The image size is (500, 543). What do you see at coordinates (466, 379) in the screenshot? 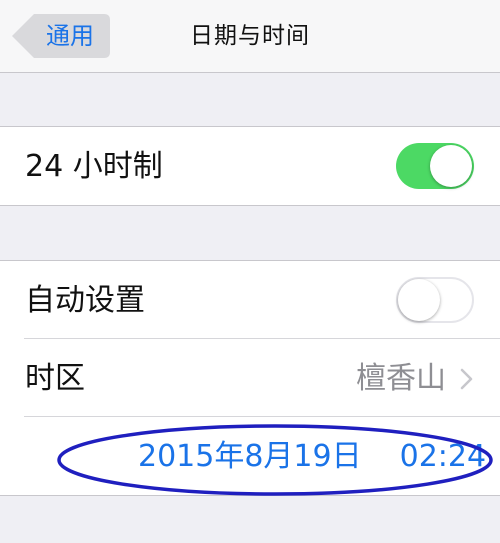
I see `chevron-right-icon` at bounding box center [466, 379].